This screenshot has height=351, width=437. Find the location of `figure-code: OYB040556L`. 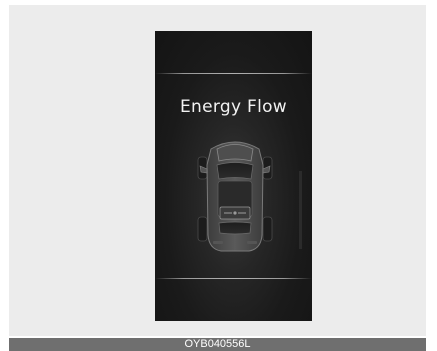

figure-code: OYB040556L is located at coordinates (217, 344).